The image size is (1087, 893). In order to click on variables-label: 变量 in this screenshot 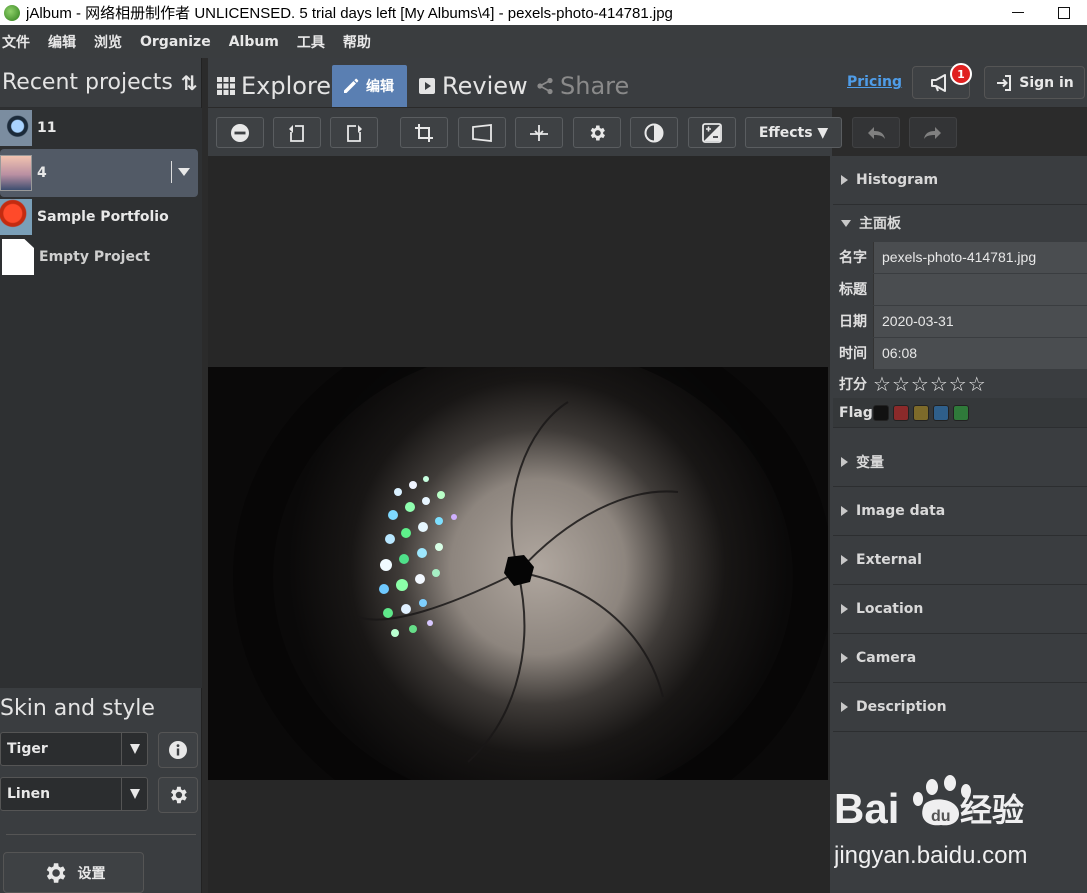, I will do `click(870, 463)`.